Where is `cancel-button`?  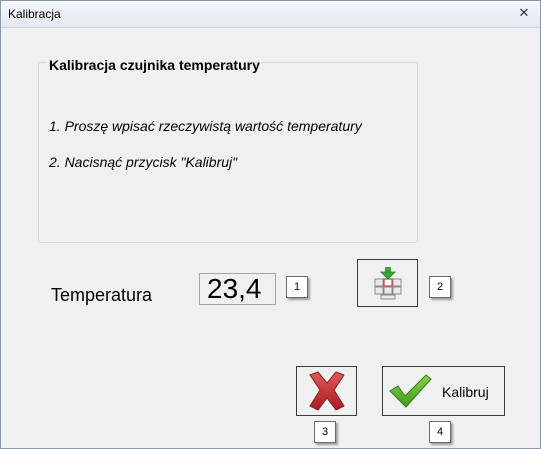 cancel-button is located at coordinates (326, 391).